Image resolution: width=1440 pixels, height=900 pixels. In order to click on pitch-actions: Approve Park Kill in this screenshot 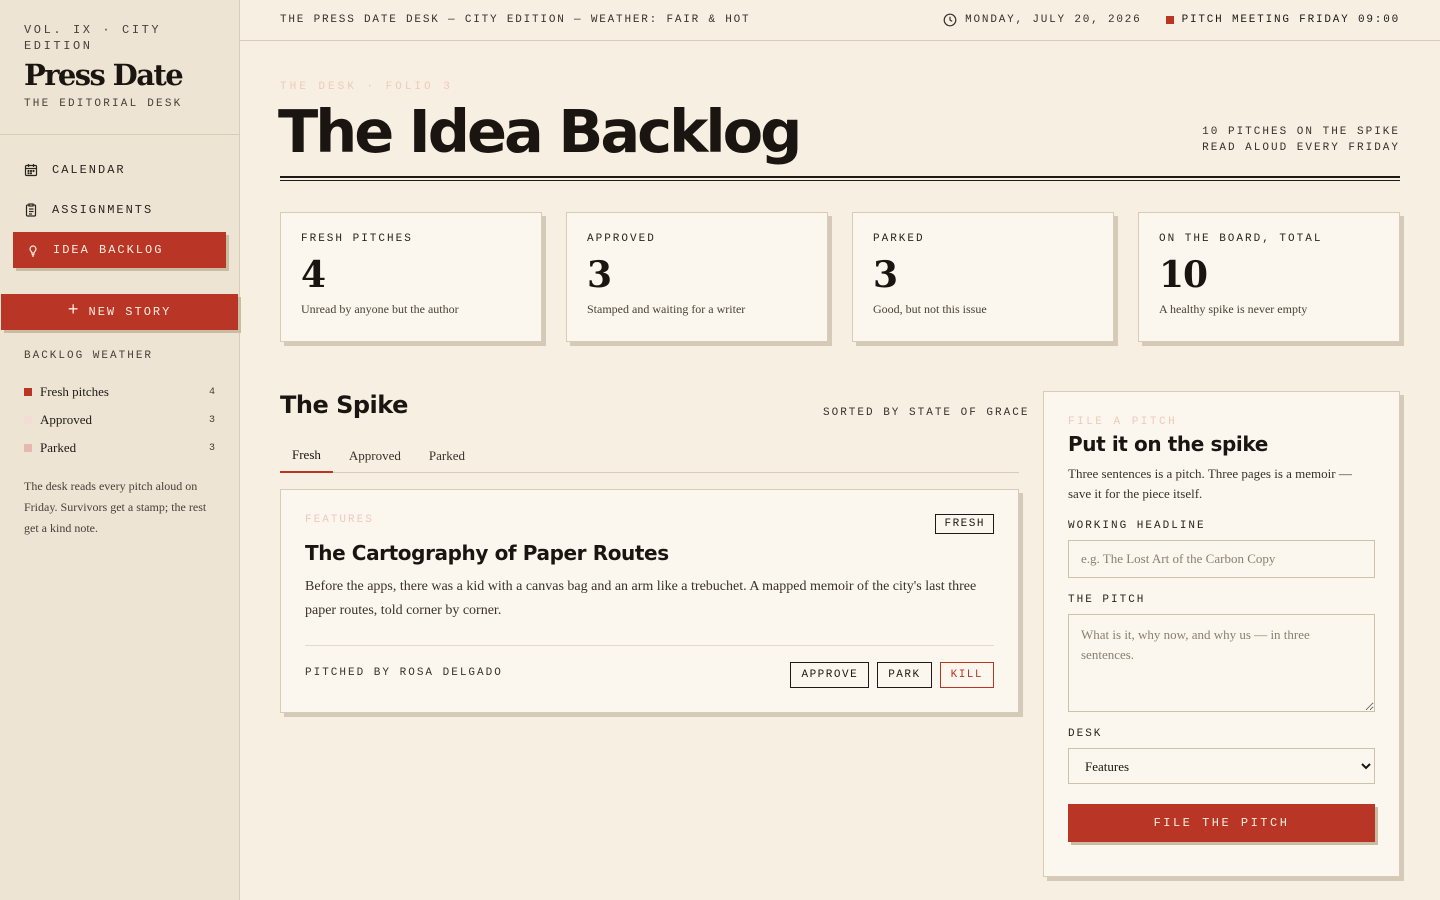, I will do `click(892, 675)`.